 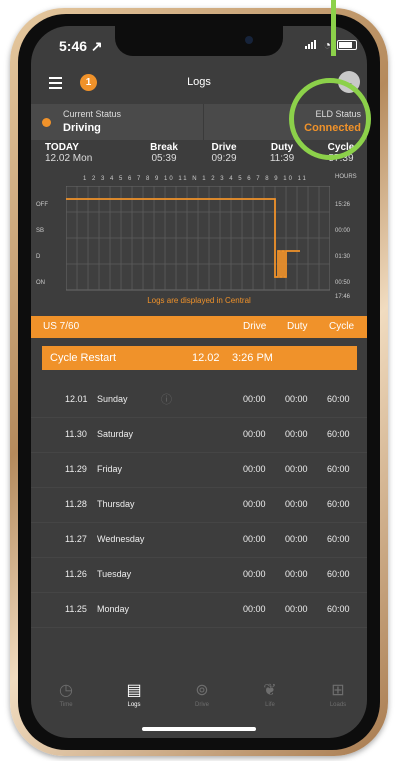 What do you see at coordinates (112, 399) in the screenshot?
I see `day-name: Sunday` at bounding box center [112, 399].